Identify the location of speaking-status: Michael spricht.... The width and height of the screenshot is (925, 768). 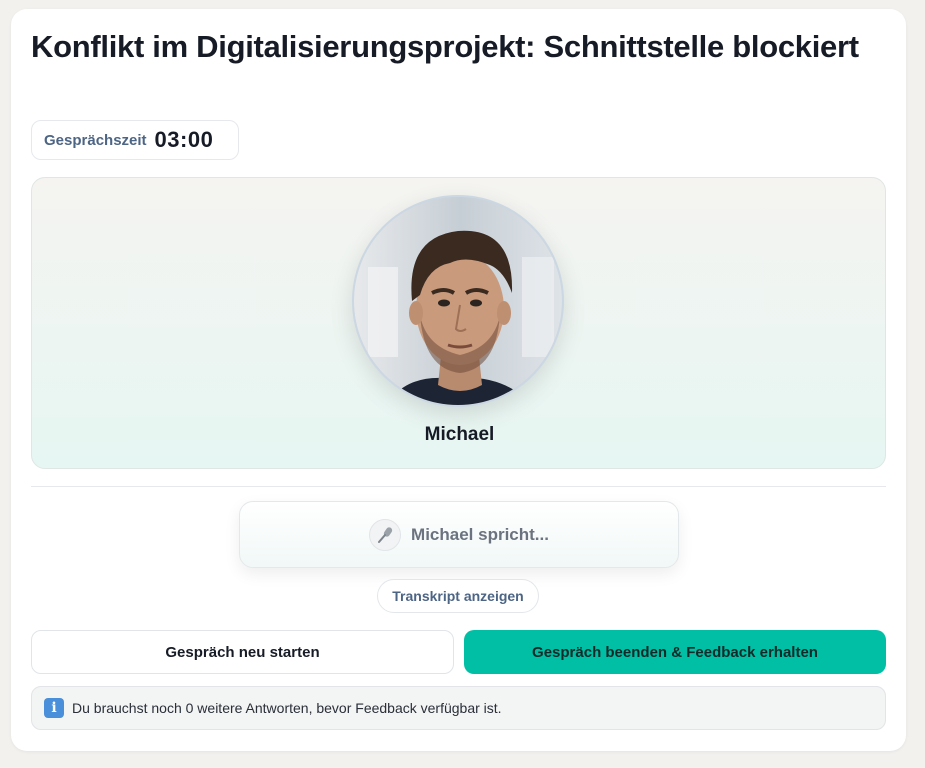
(459, 534).